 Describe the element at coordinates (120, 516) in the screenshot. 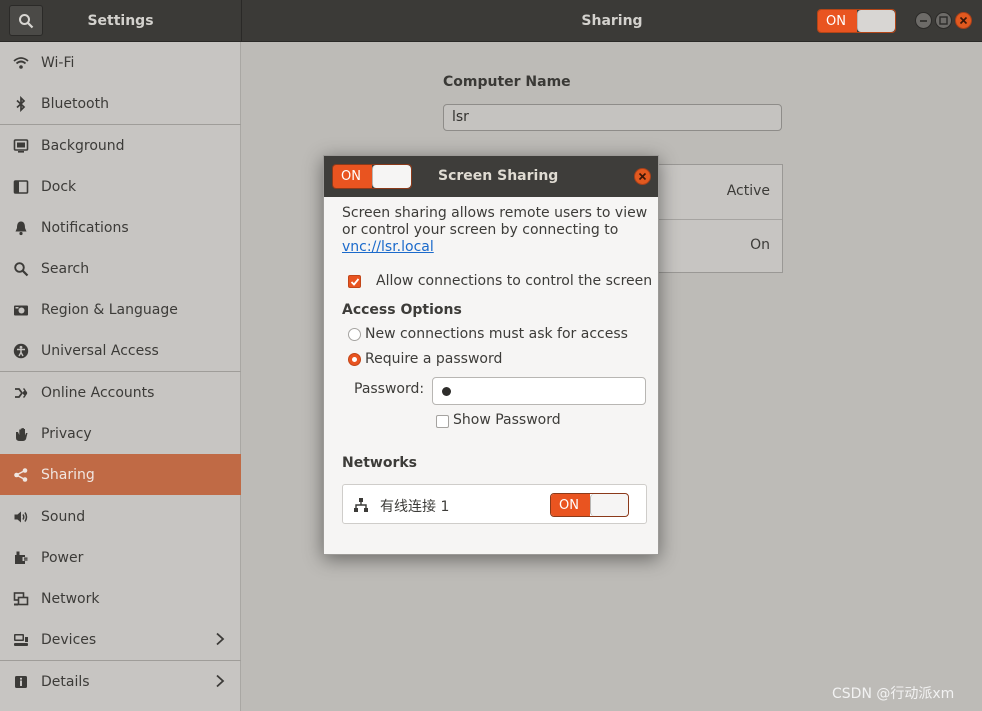

I see `sidebar-item-sound: Sound` at that location.